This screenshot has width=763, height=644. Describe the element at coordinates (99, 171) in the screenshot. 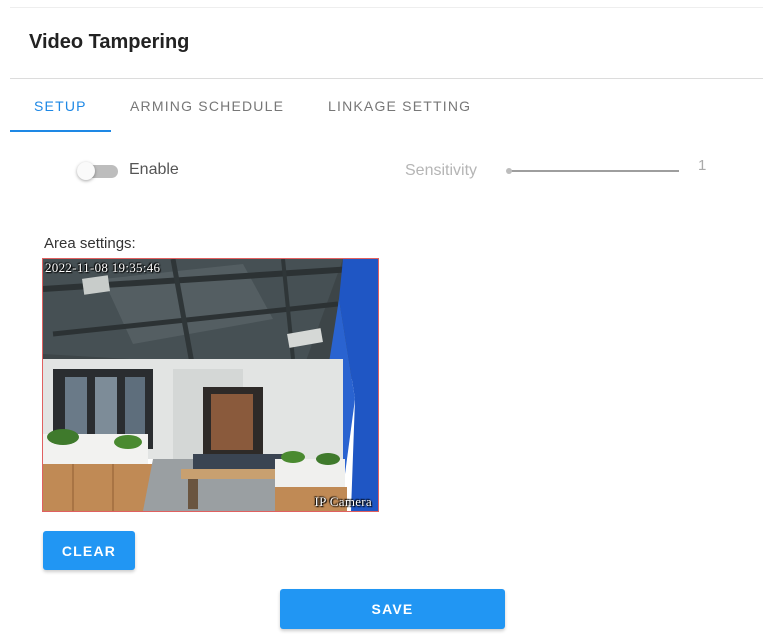

I see `enable-toggle` at that location.